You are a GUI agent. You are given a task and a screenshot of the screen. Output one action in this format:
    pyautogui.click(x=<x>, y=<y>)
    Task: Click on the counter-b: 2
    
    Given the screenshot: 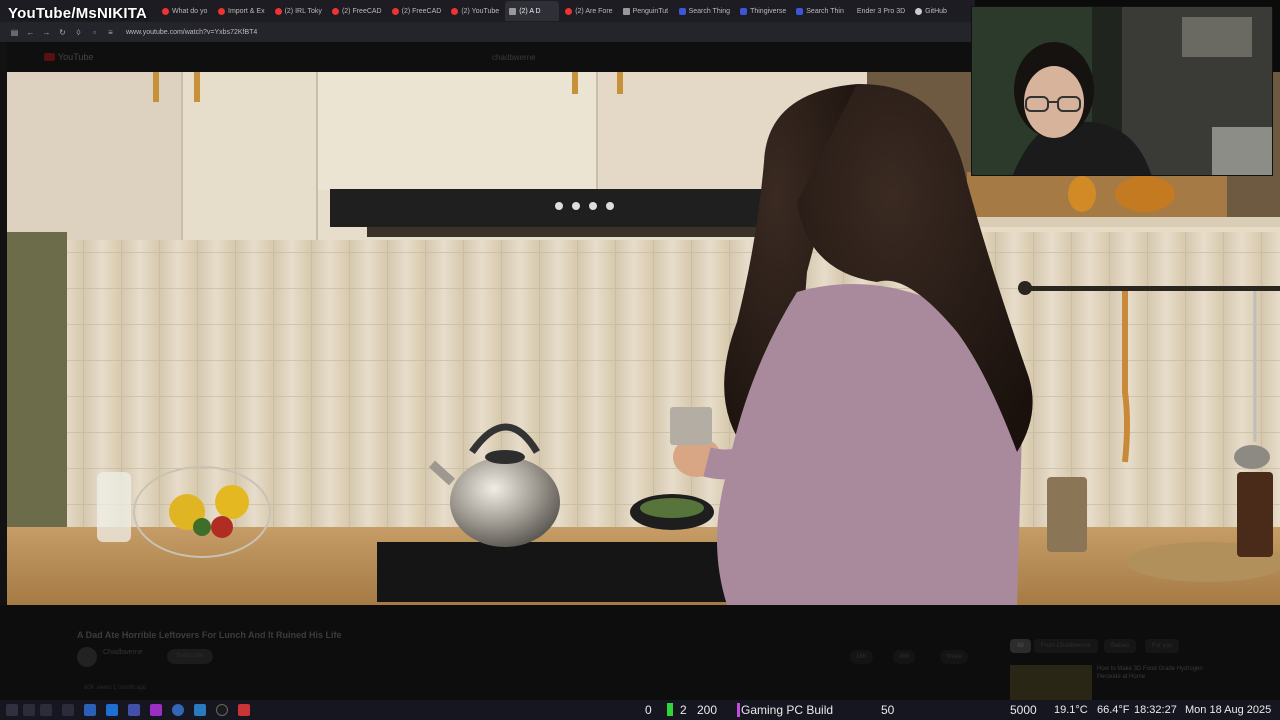 What is the action you would take?
    pyautogui.click(x=683, y=710)
    